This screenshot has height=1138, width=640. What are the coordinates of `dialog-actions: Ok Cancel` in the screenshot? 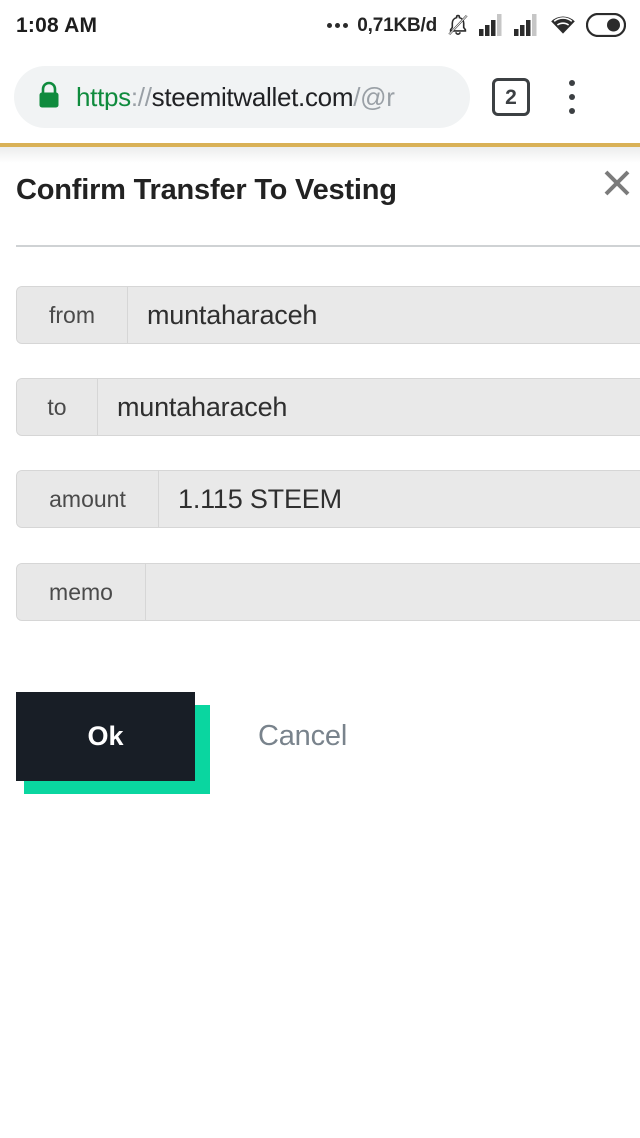 It's located at (320, 733).